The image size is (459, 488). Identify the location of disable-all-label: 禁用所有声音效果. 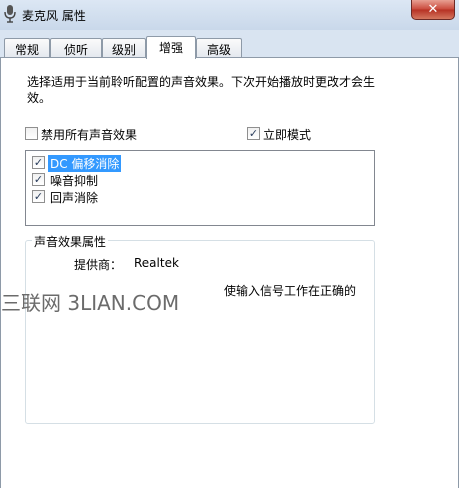
(89, 135).